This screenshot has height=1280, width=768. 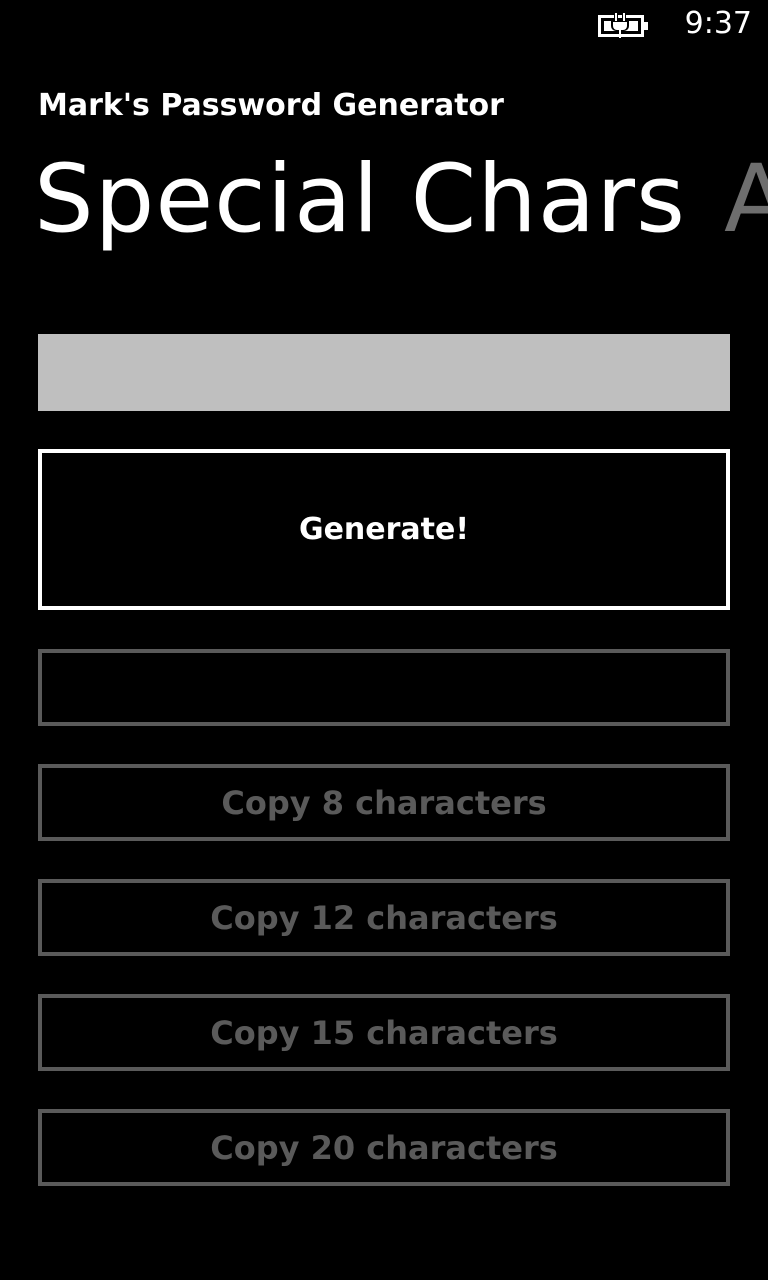 What do you see at coordinates (384, 1032) in the screenshot?
I see `copy-15-characters-button: Copy 15 characters` at bounding box center [384, 1032].